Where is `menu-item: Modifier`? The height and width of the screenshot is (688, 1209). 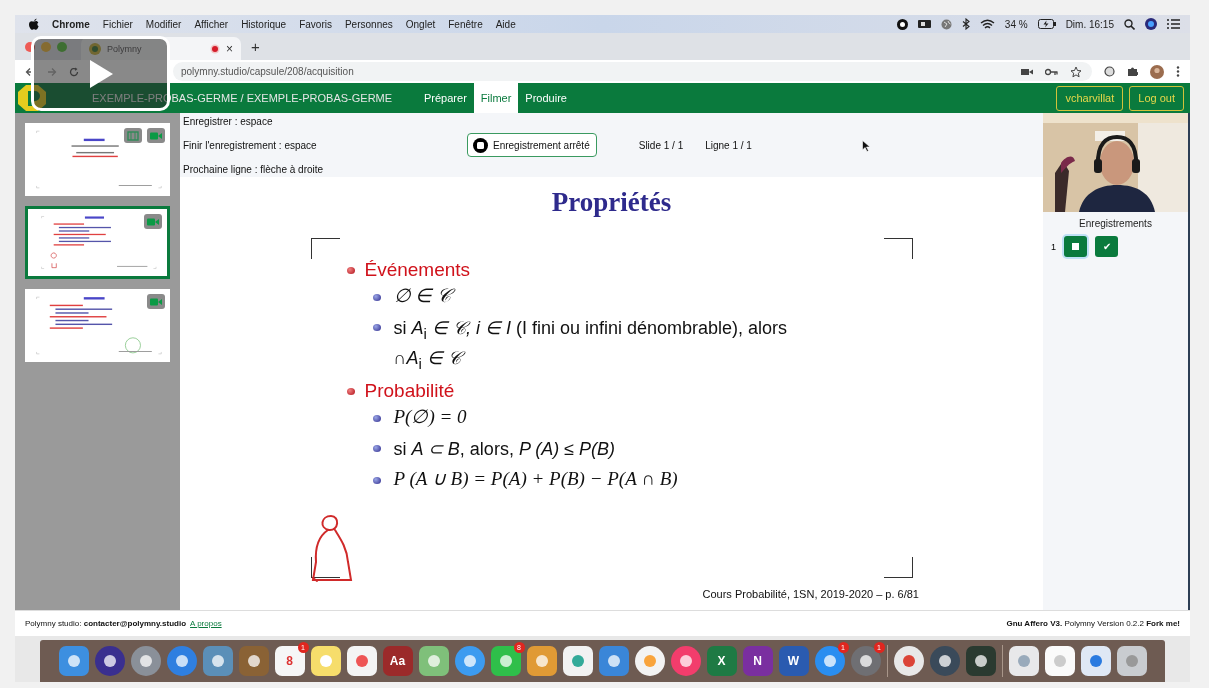 menu-item: Modifier is located at coordinates (163, 24).